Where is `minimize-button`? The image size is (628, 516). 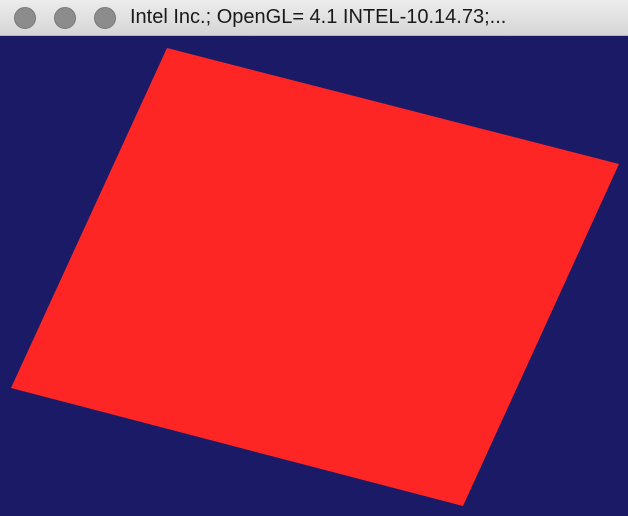 minimize-button is located at coordinates (65, 17).